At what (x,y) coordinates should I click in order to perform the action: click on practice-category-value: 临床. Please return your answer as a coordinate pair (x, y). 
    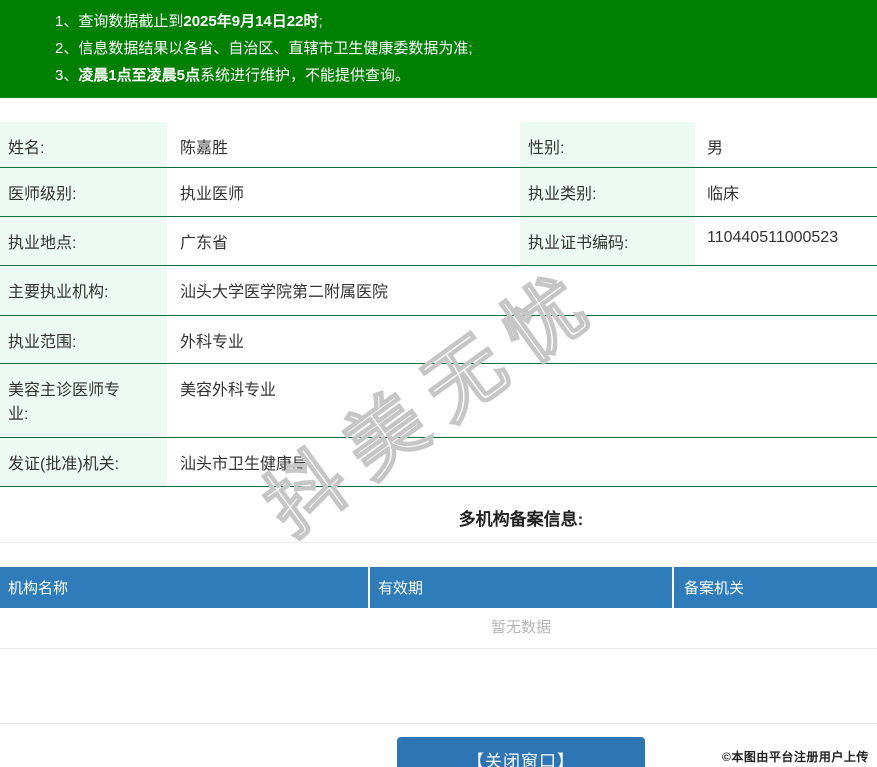
    Looking at the image, I should click on (723, 194).